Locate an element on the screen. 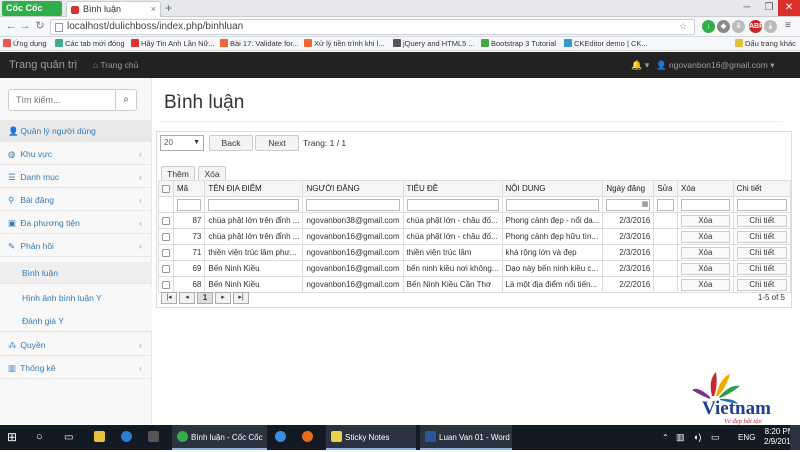  column-header: Mã is located at coordinates (189, 188).